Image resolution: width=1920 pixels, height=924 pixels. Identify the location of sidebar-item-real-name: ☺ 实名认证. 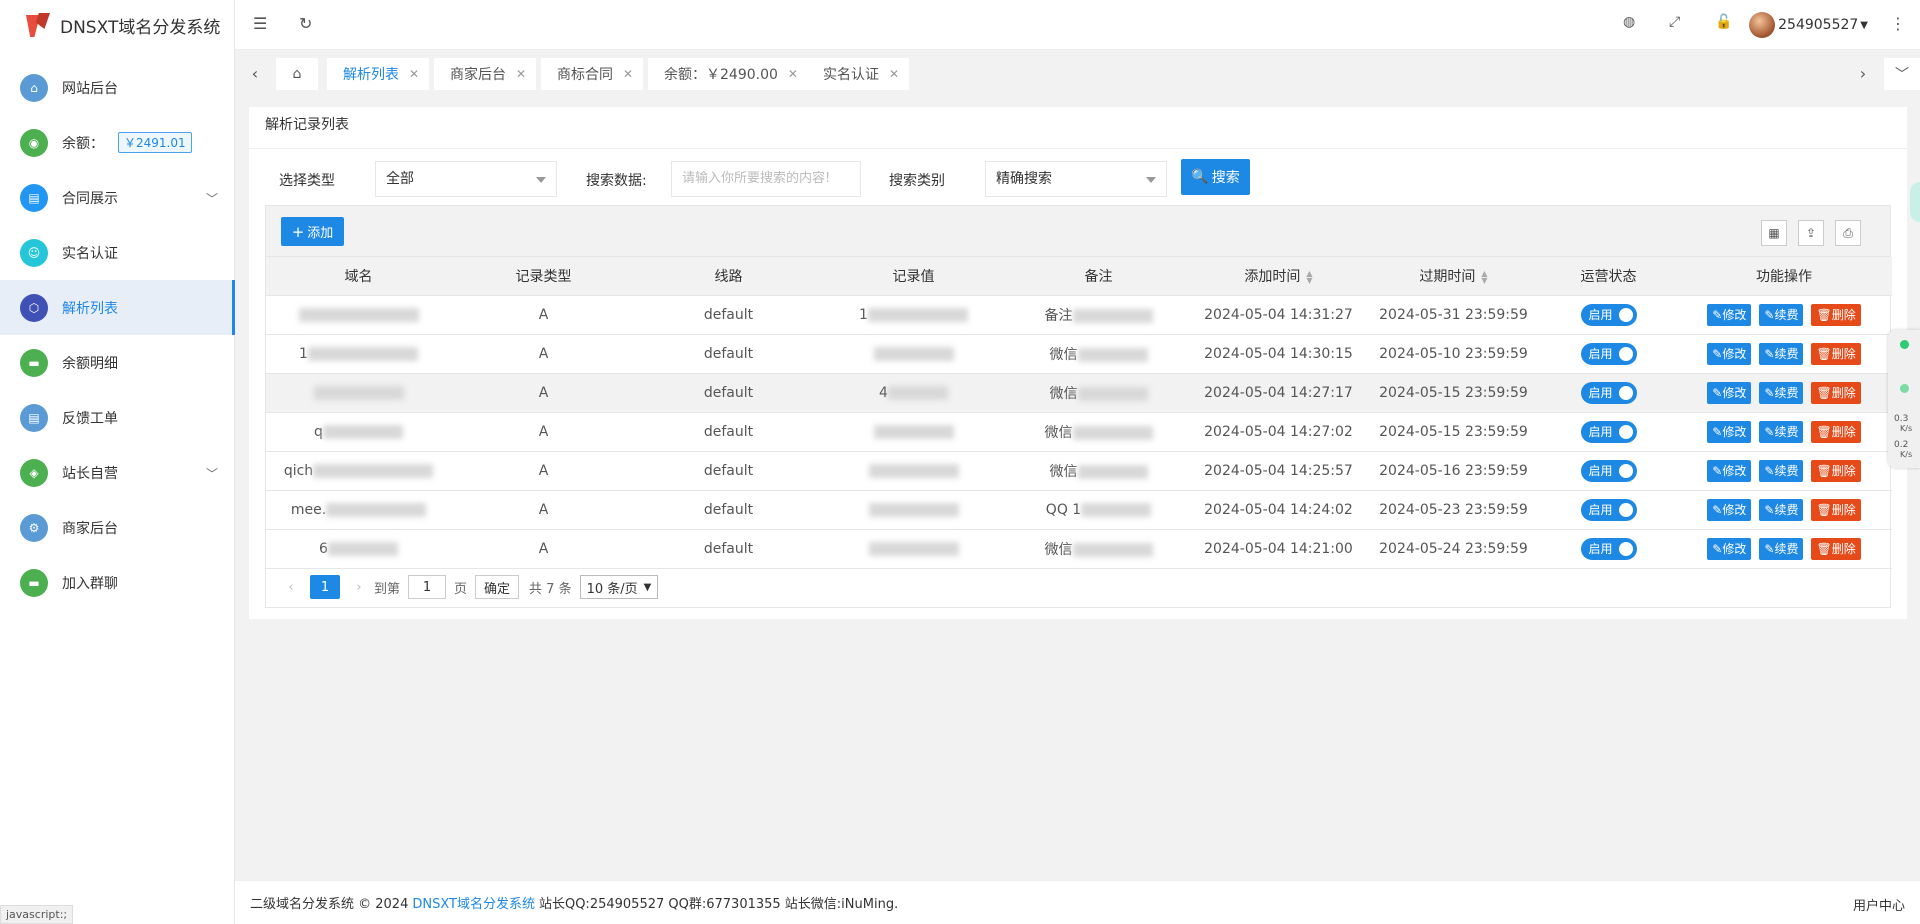
(117, 252).